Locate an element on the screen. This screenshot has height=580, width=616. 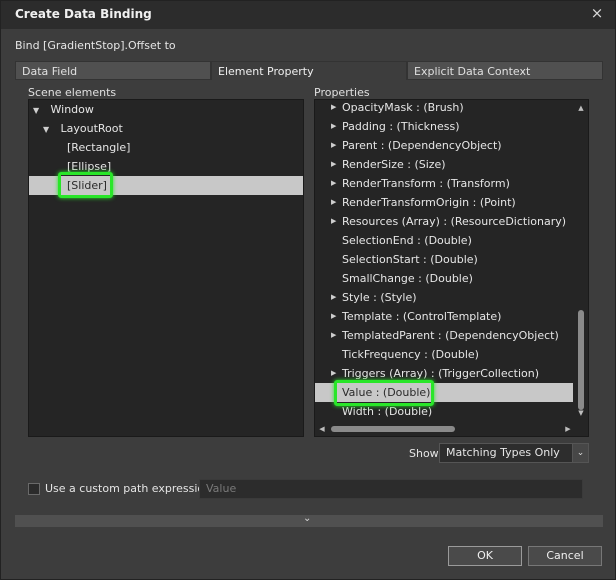
custom-path-label: Use a custom path expression is located at coordinates (128, 488).